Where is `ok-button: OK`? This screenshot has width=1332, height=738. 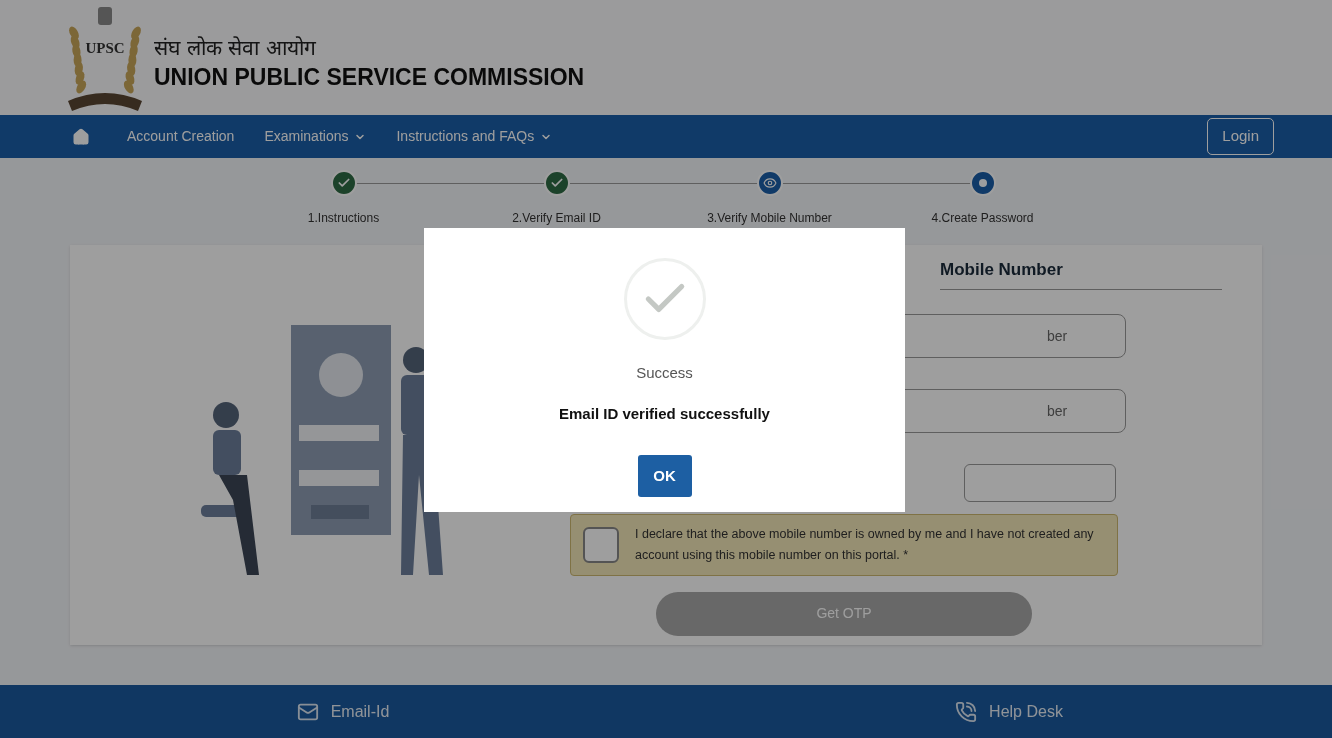 ok-button: OK is located at coordinates (664, 476).